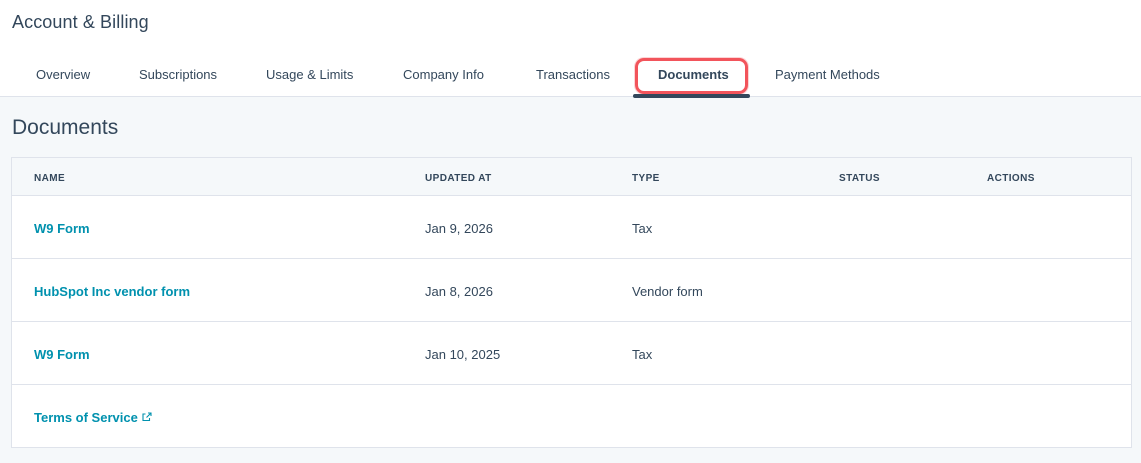  What do you see at coordinates (667, 291) in the screenshot?
I see `type-cell: Vendor form` at bounding box center [667, 291].